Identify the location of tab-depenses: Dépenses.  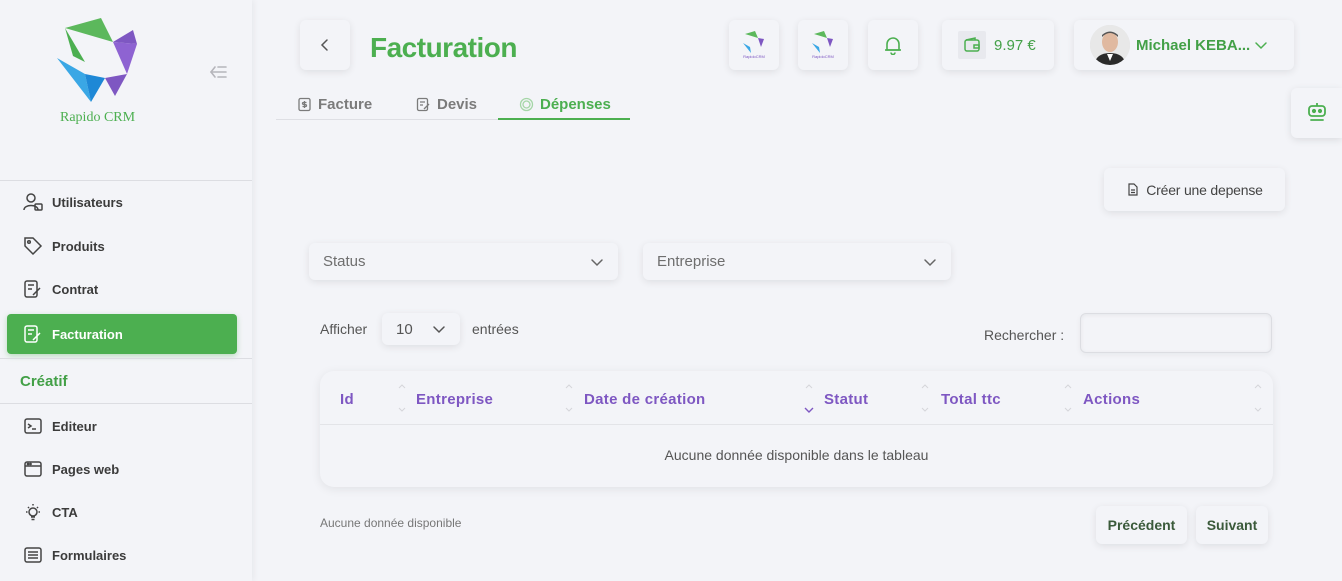
(565, 104).